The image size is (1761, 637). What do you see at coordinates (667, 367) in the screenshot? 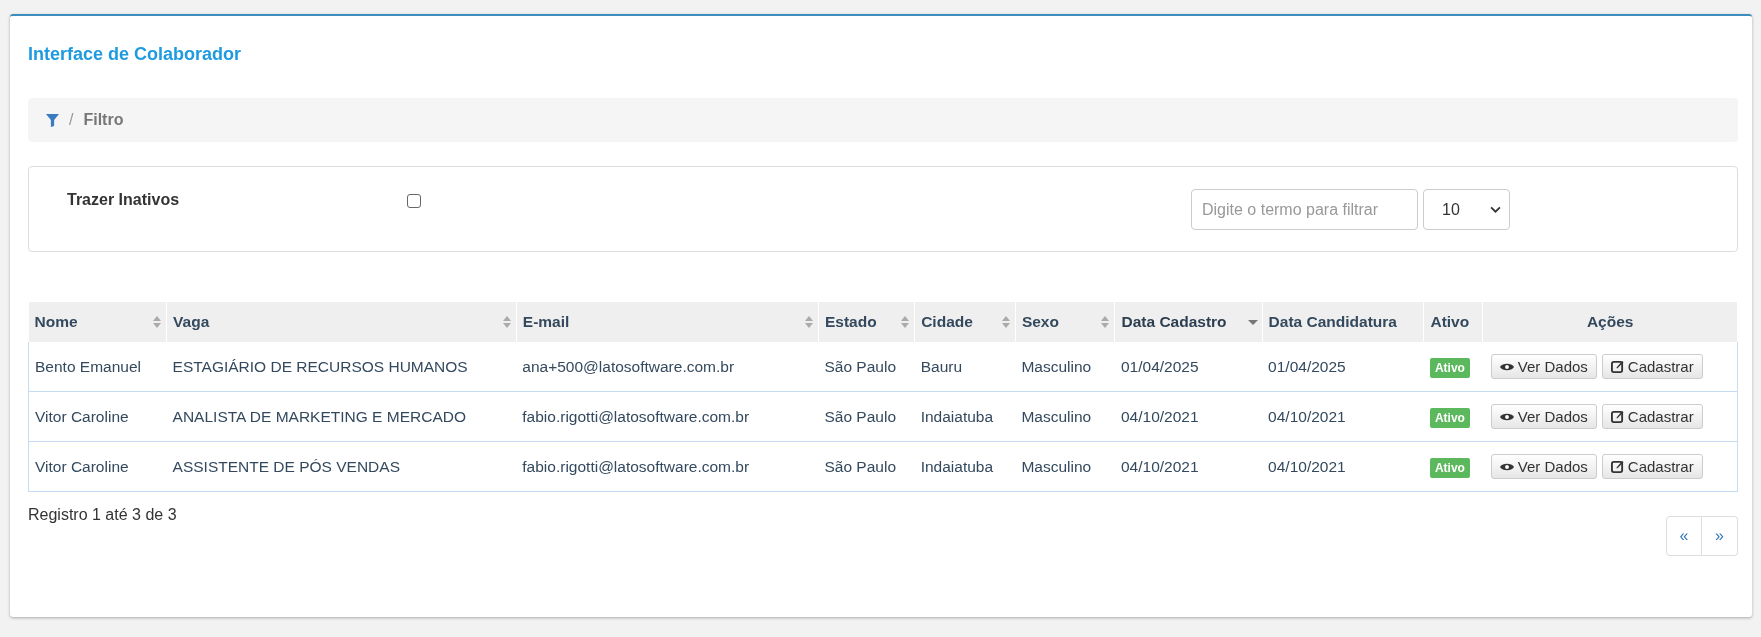
I see `table-cell: ana+500@latosoftware.com.br` at bounding box center [667, 367].